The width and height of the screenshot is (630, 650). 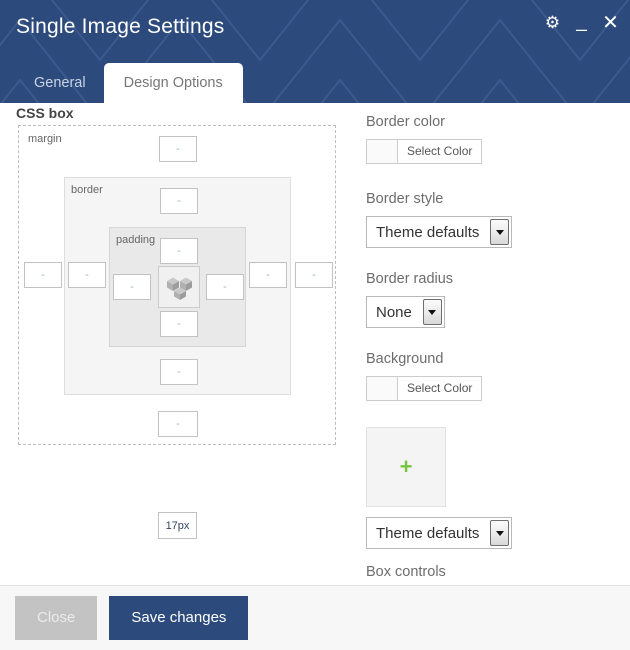 I want to click on close-button: Close, so click(x=56, y=618).